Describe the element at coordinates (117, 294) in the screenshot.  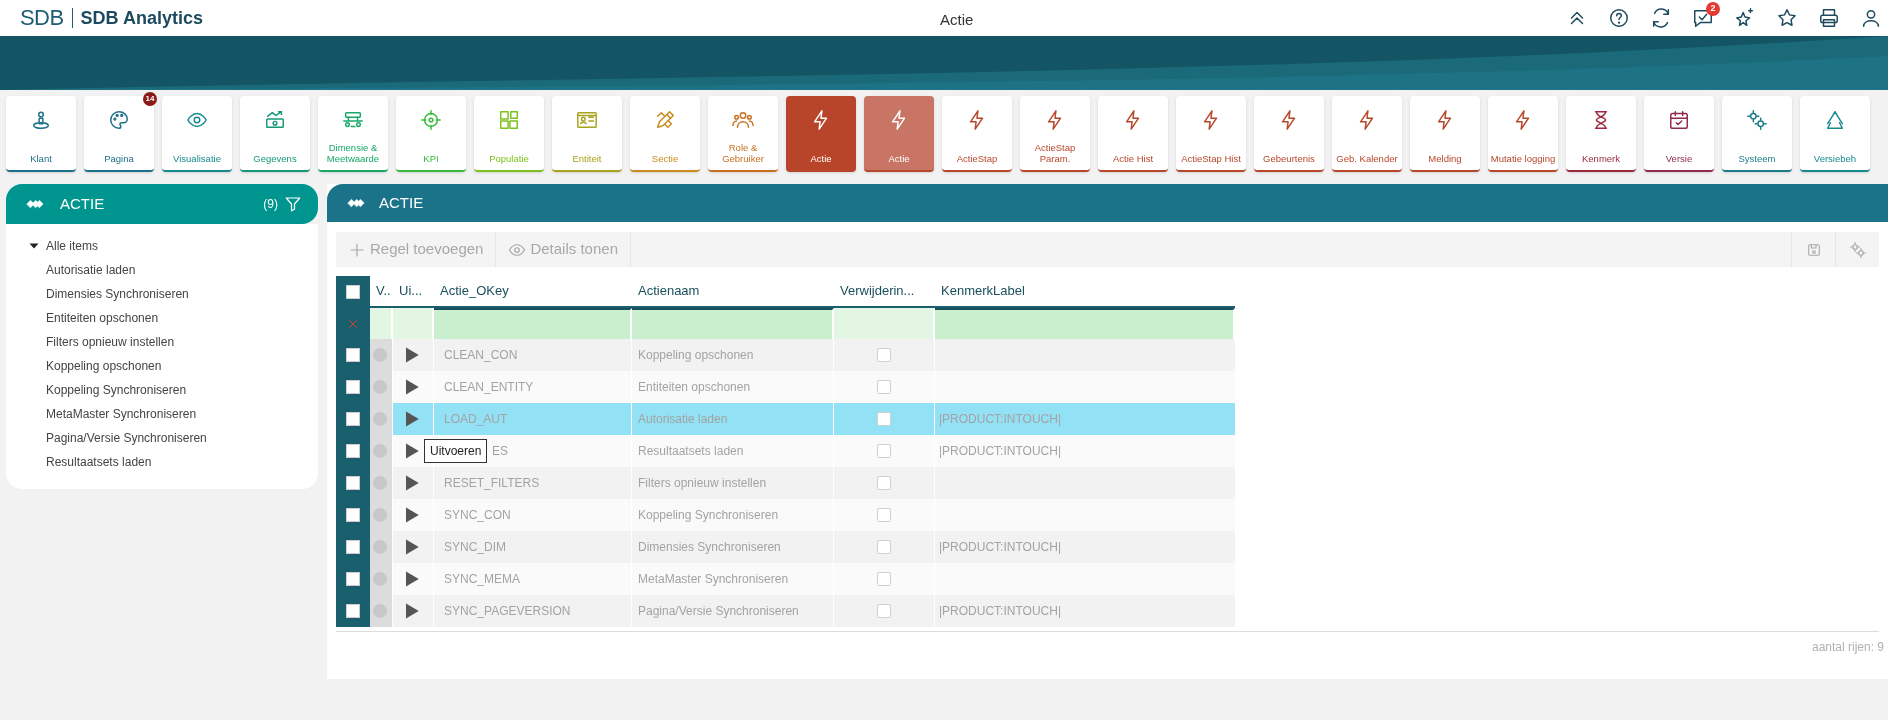
I see `tree-item: Dimensies Synchroniseren` at that location.